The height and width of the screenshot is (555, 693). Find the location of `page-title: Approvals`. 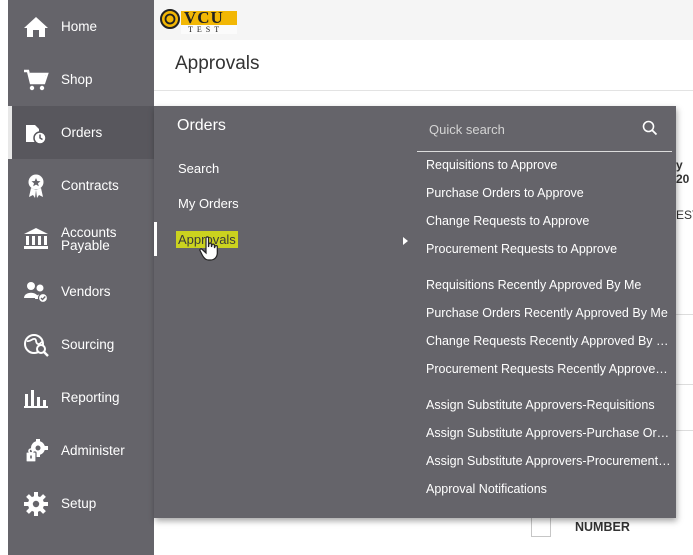

page-title: Approvals is located at coordinates (217, 63).